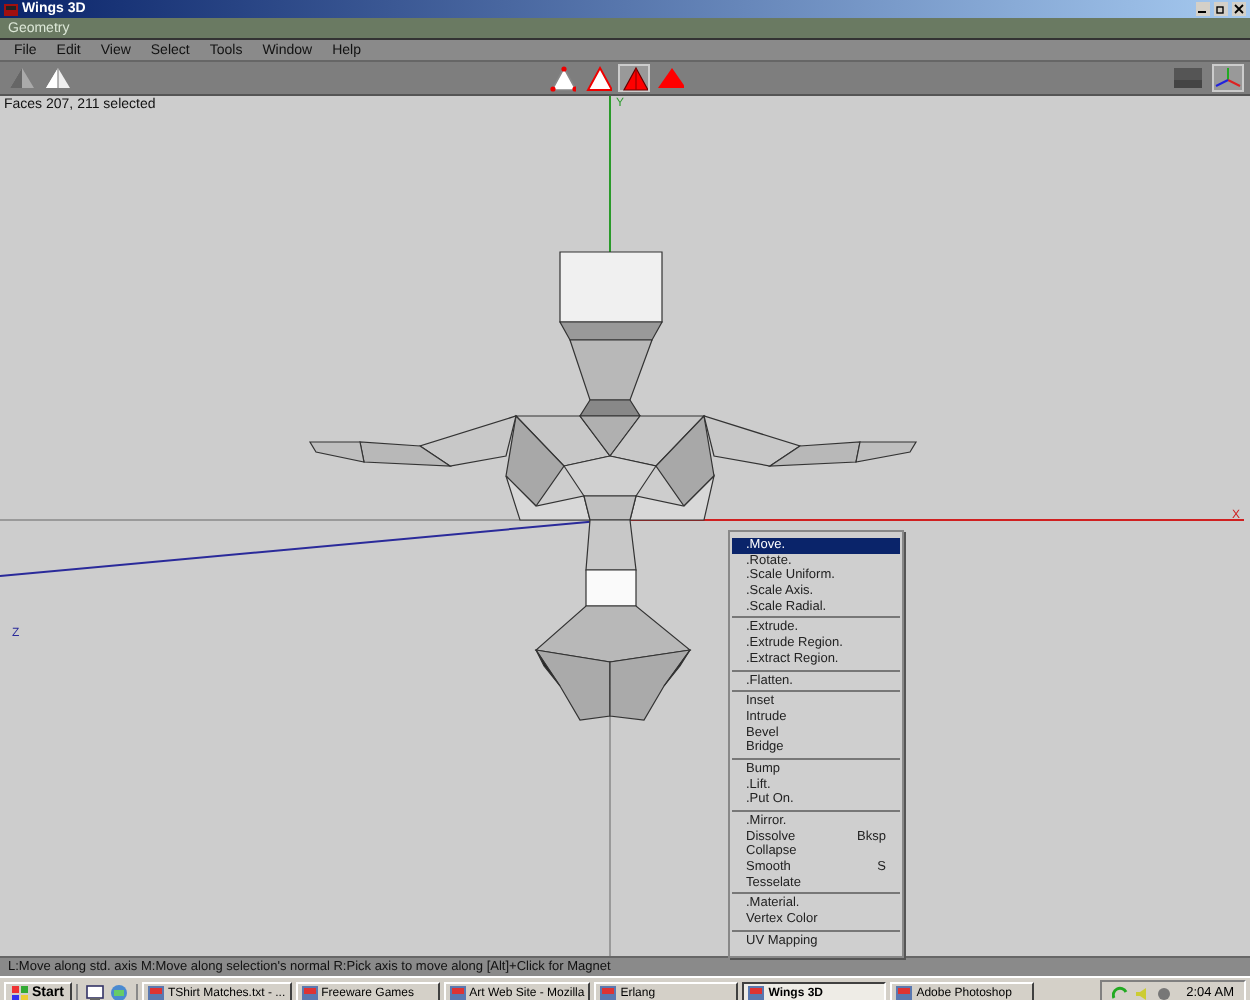 Image resolution: width=1250 pixels, height=1000 pixels. Describe the element at coordinates (1203, 9) in the screenshot. I see `minimize-button` at that location.